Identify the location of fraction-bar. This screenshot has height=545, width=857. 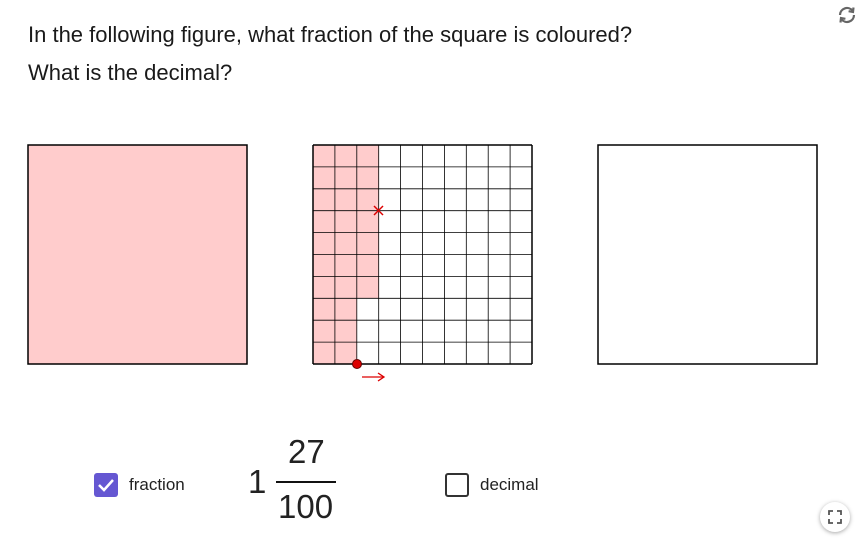
(306, 482).